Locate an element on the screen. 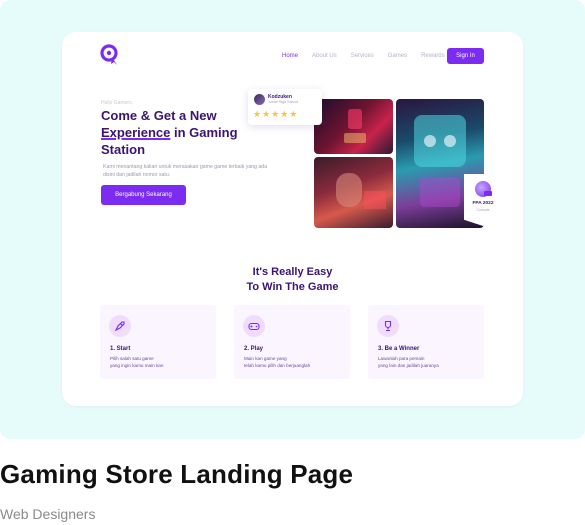 This screenshot has width=585, height=525. sign-in-button: Sign In is located at coordinates (465, 56).